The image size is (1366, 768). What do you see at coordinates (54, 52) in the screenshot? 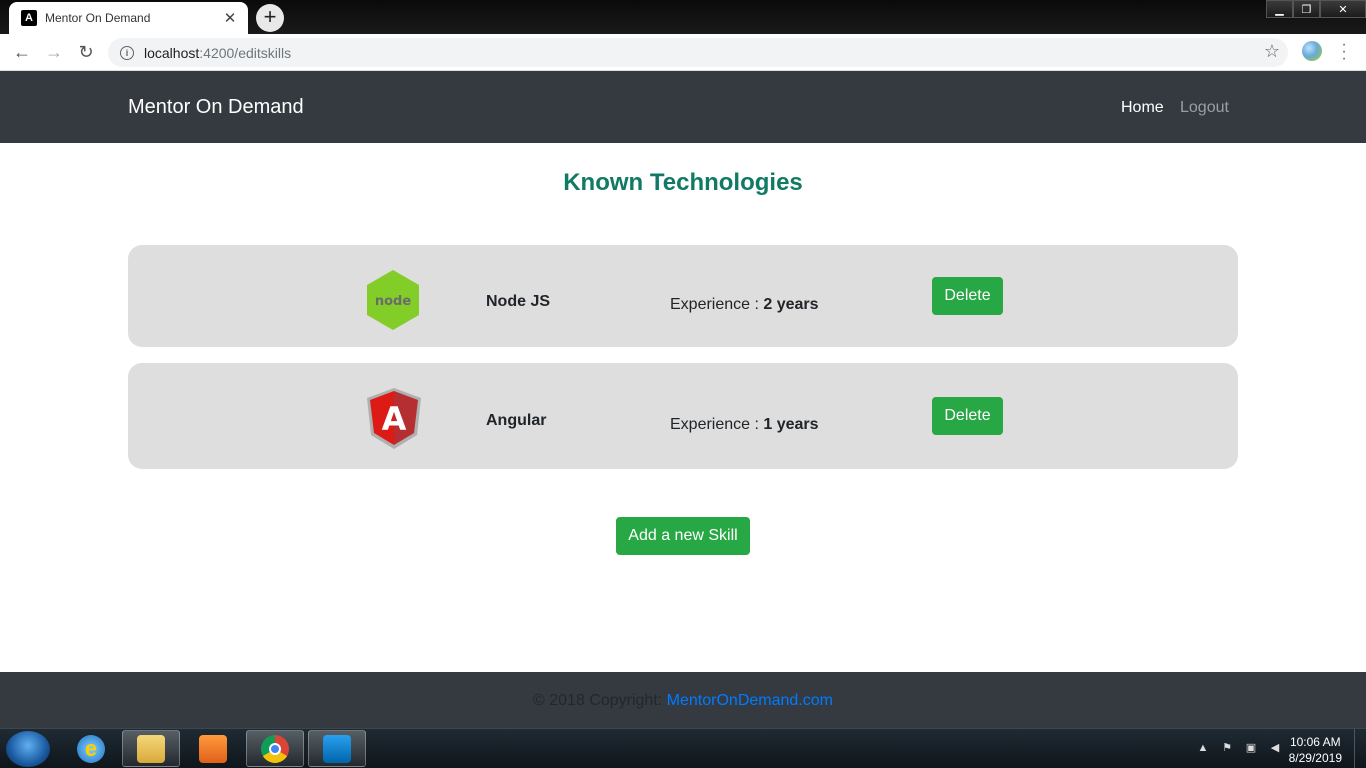
I see `forward-arrow-icon: →` at bounding box center [54, 52].